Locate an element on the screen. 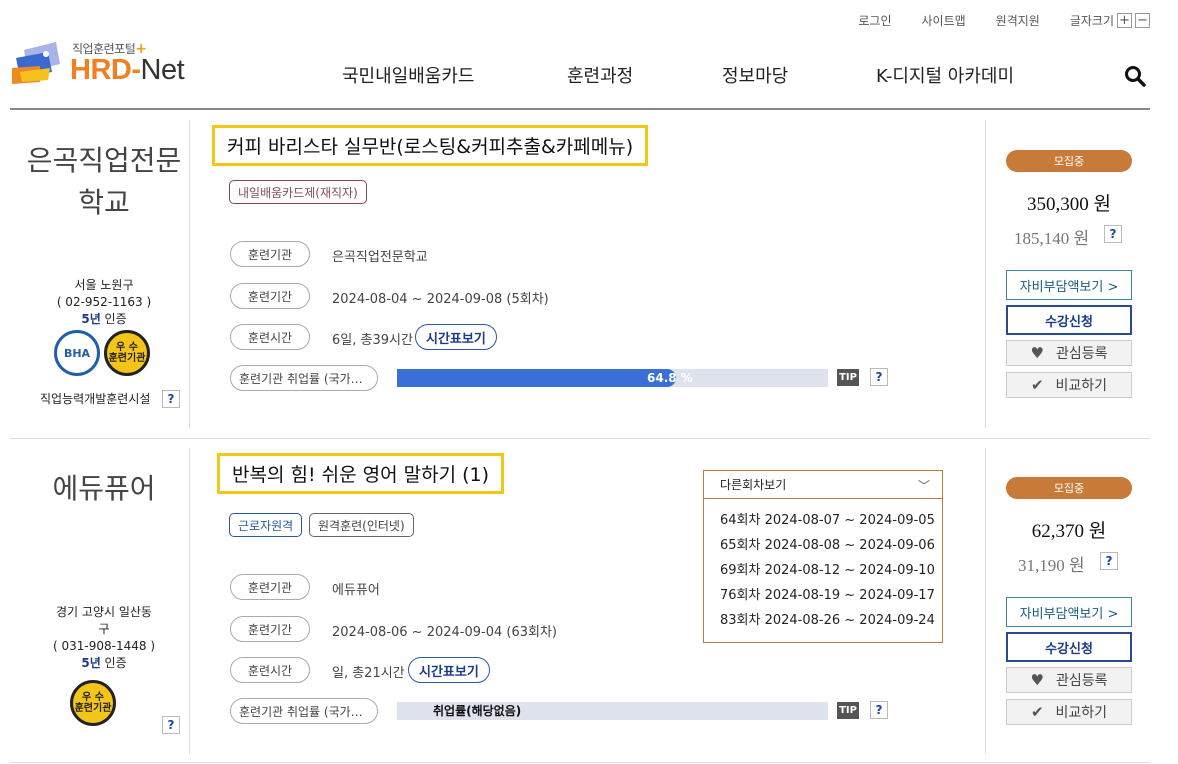  session-item: 69회차 2024-08-12 ~ 2024-09-10 is located at coordinates (823, 570).